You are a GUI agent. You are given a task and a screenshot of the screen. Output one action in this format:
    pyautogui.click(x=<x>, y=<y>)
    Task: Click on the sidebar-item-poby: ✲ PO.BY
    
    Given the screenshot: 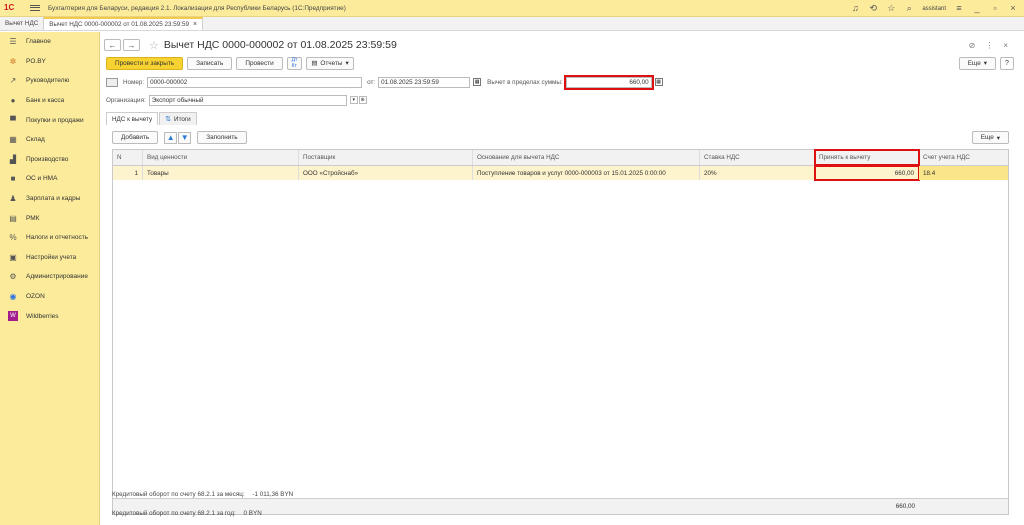 What is the action you would take?
    pyautogui.click(x=49, y=62)
    